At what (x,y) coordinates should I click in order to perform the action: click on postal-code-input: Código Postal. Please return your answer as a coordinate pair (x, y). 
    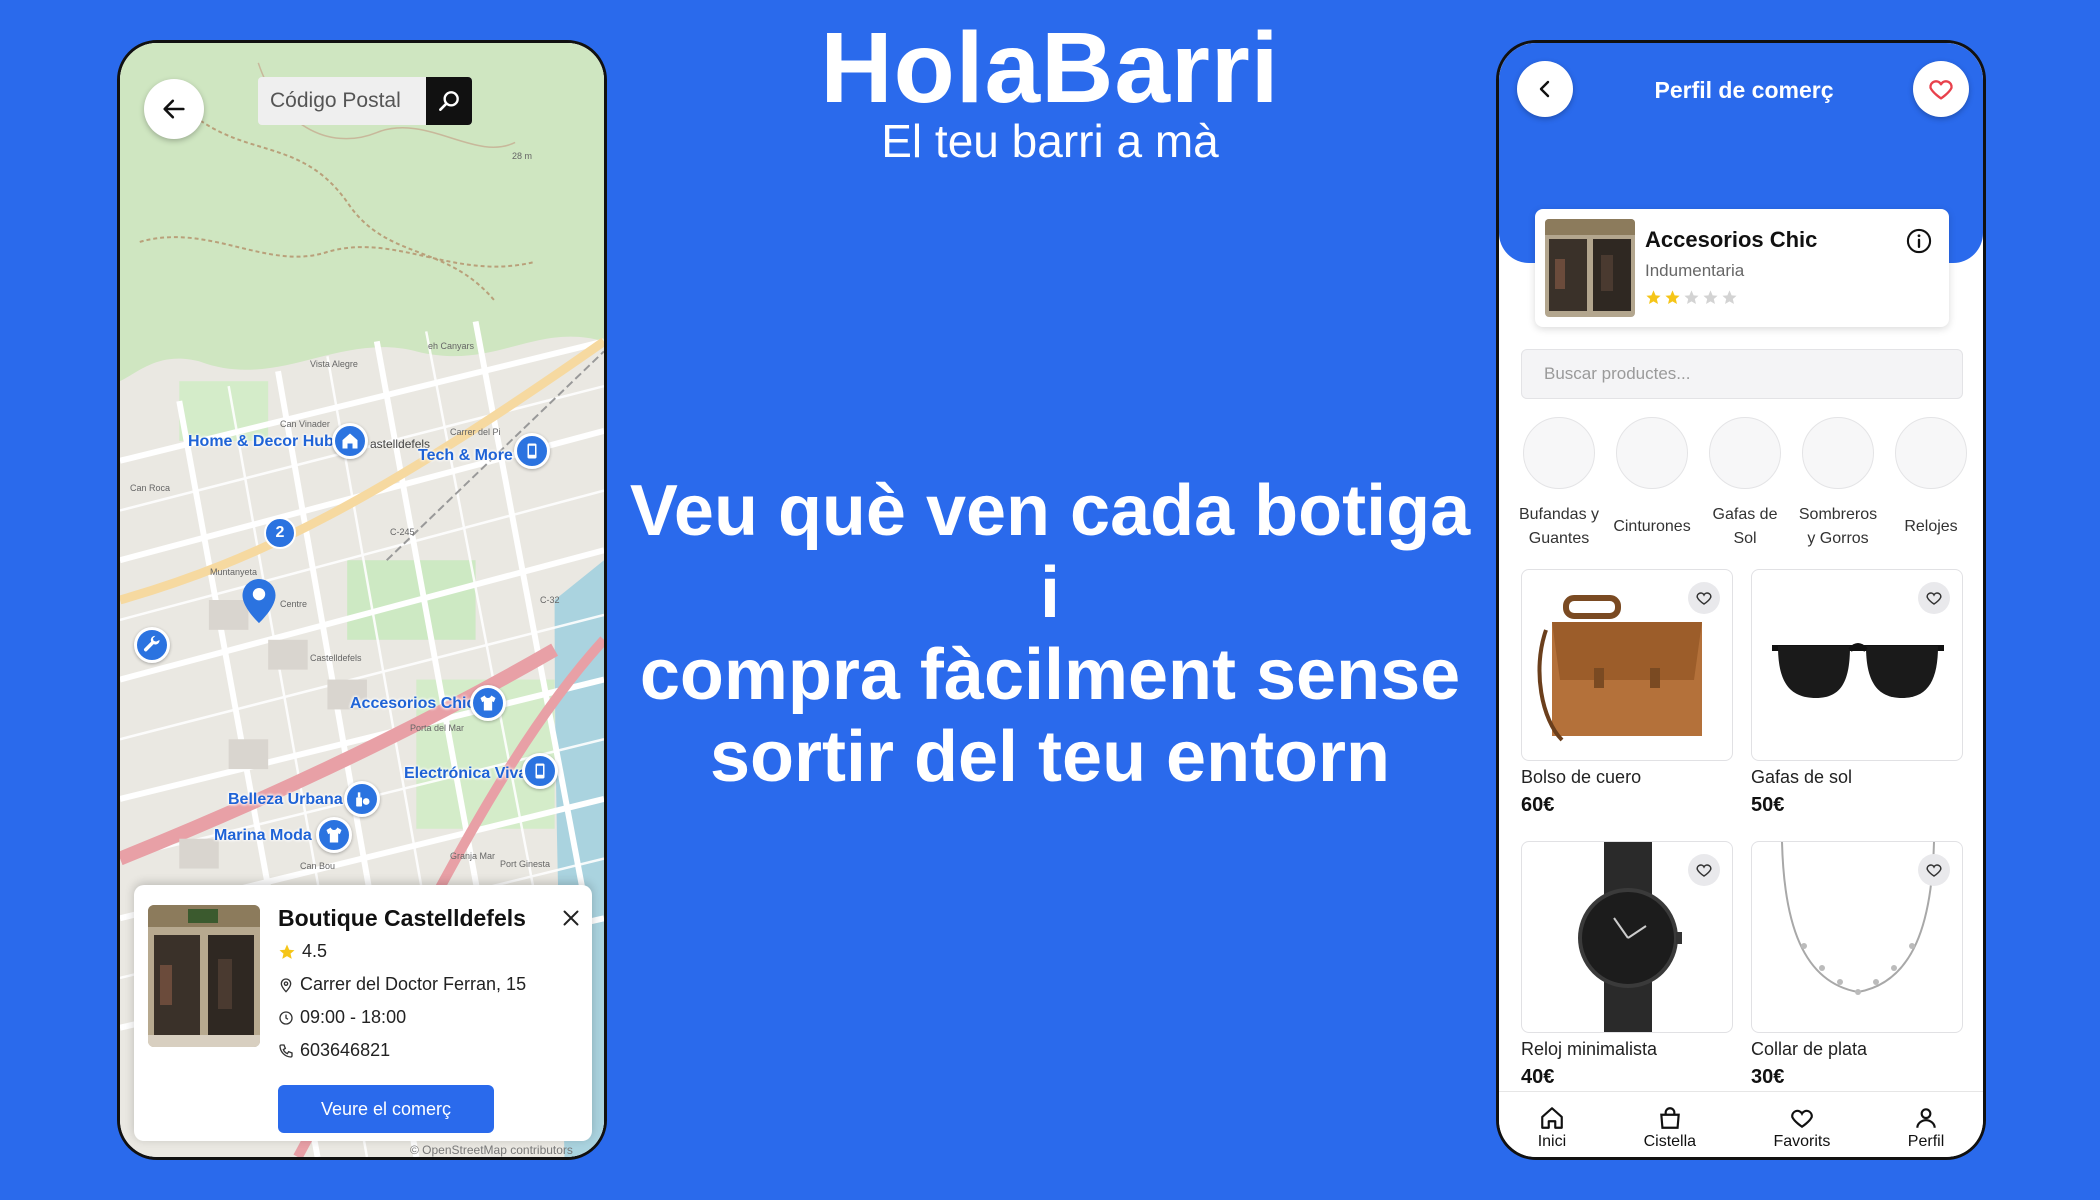
    Looking at the image, I should click on (342, 101).